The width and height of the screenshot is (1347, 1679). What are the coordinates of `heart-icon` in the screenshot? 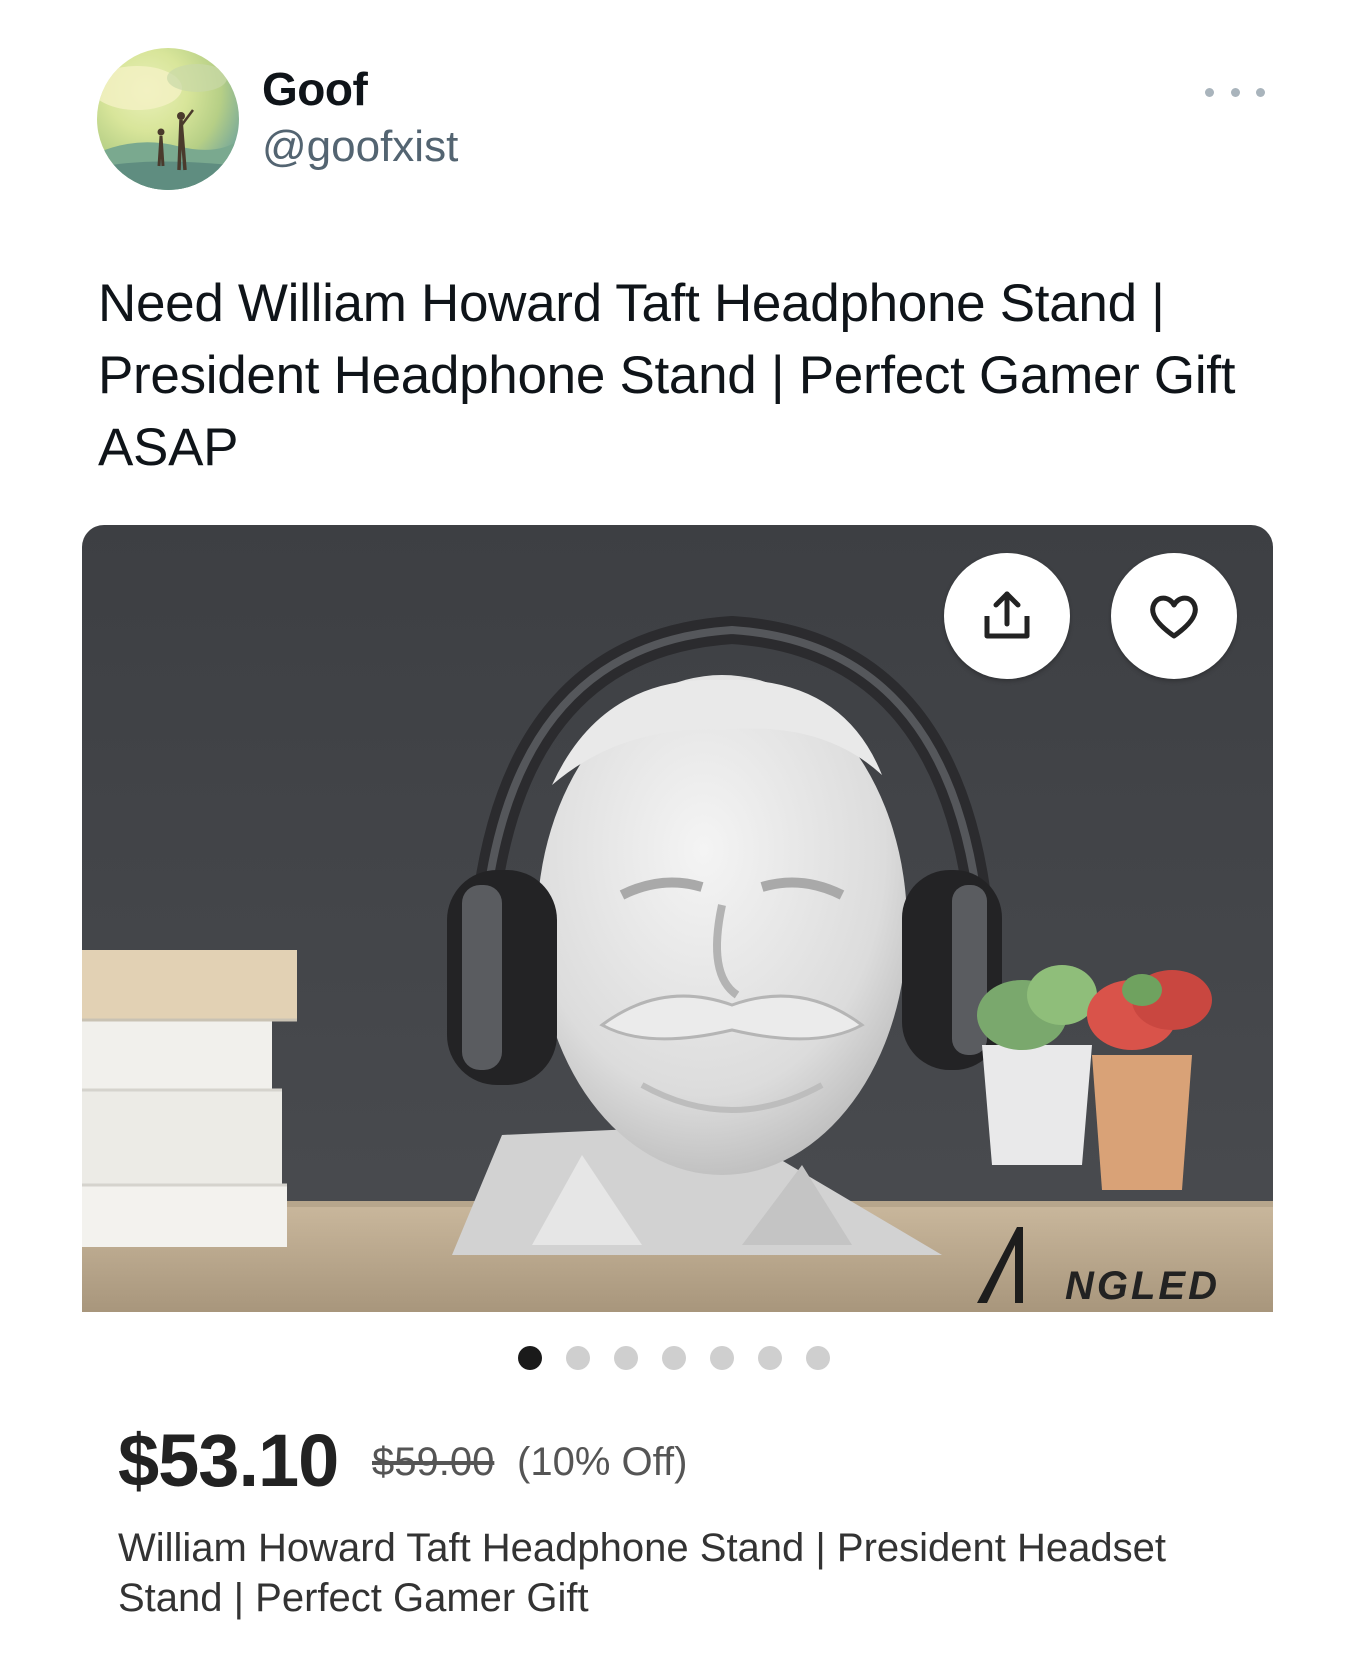 It's located at (1174, 617).